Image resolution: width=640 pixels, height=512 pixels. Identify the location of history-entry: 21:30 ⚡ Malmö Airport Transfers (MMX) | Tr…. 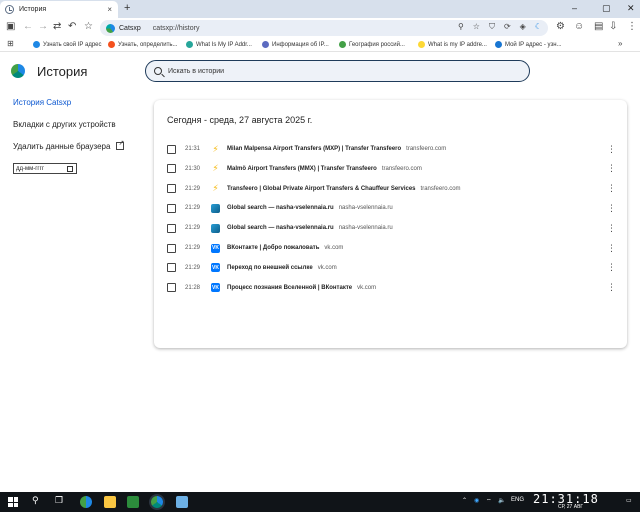
(390, 169).